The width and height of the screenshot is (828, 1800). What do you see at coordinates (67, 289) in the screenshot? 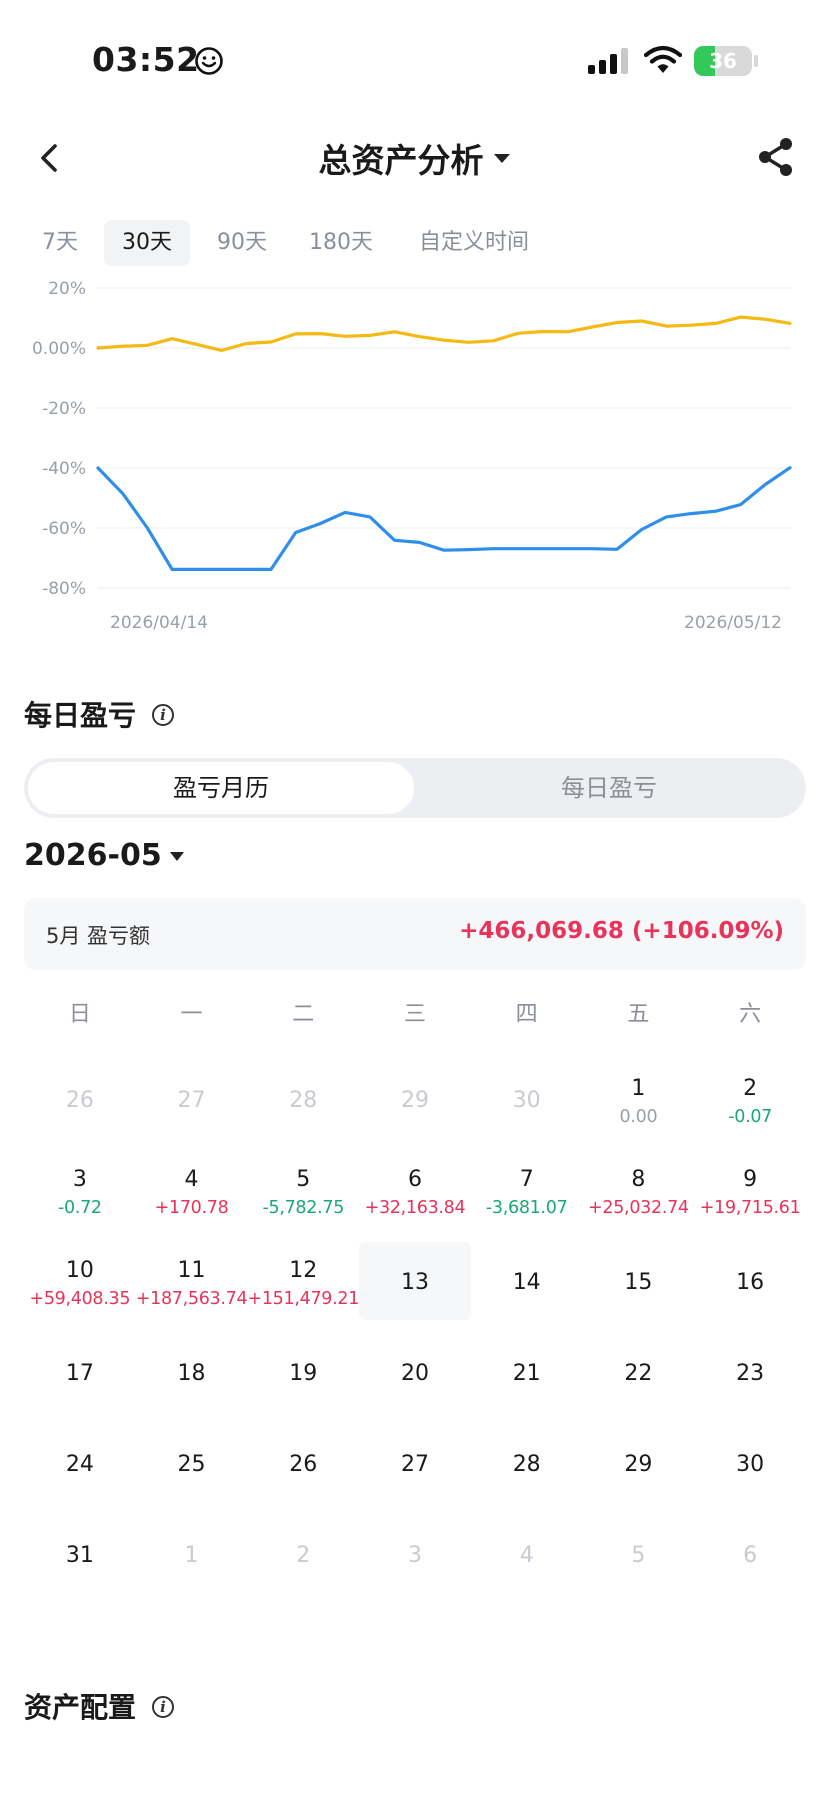
I see `y-tick-label: 20%` at bounding box center [67, 289].